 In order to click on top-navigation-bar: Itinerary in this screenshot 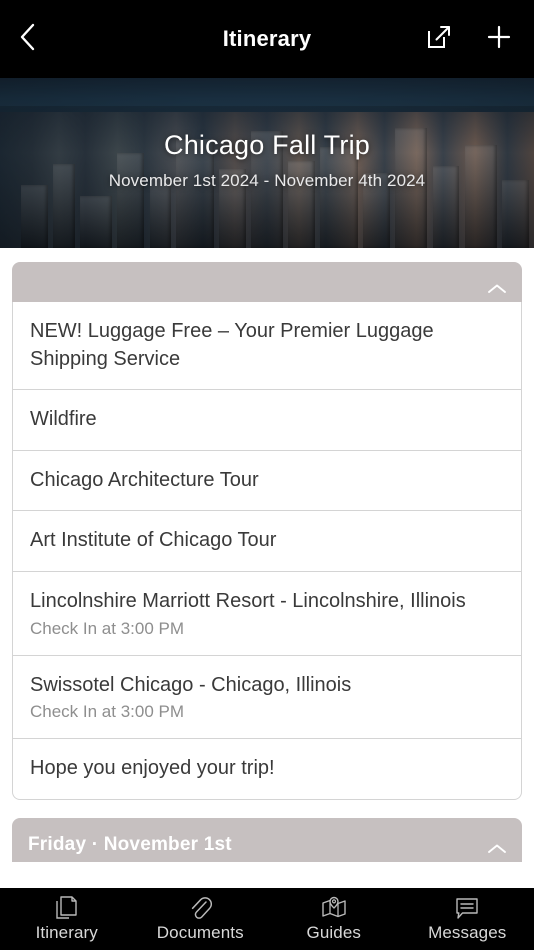, I will do `click(267, 39)`.